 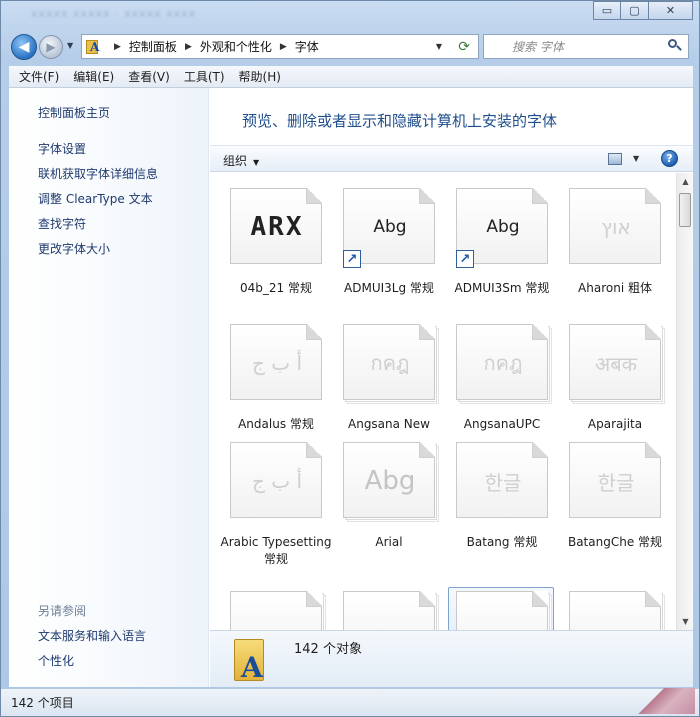 I want to click on title-bar: xxxxx xxxxx · xxxxx xxxx ▭ ▢ ✕, so click(x=350, y=15).